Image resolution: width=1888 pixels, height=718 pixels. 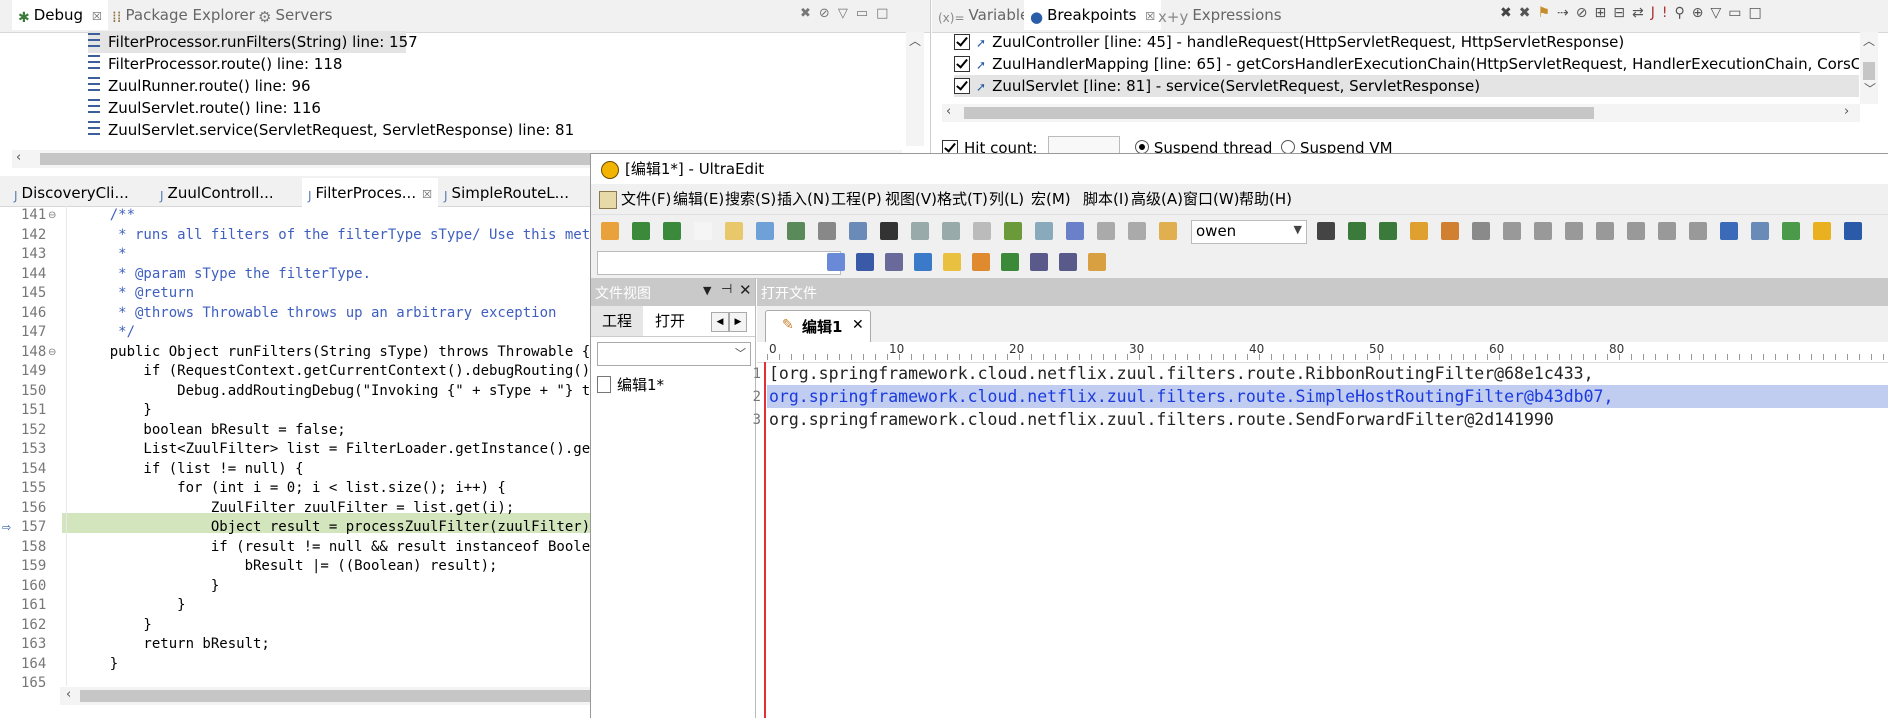 What do you see at coordinates (1512, 231) in the screenshot?
I see `align-left-icon` at bounding box center [1512, 231].